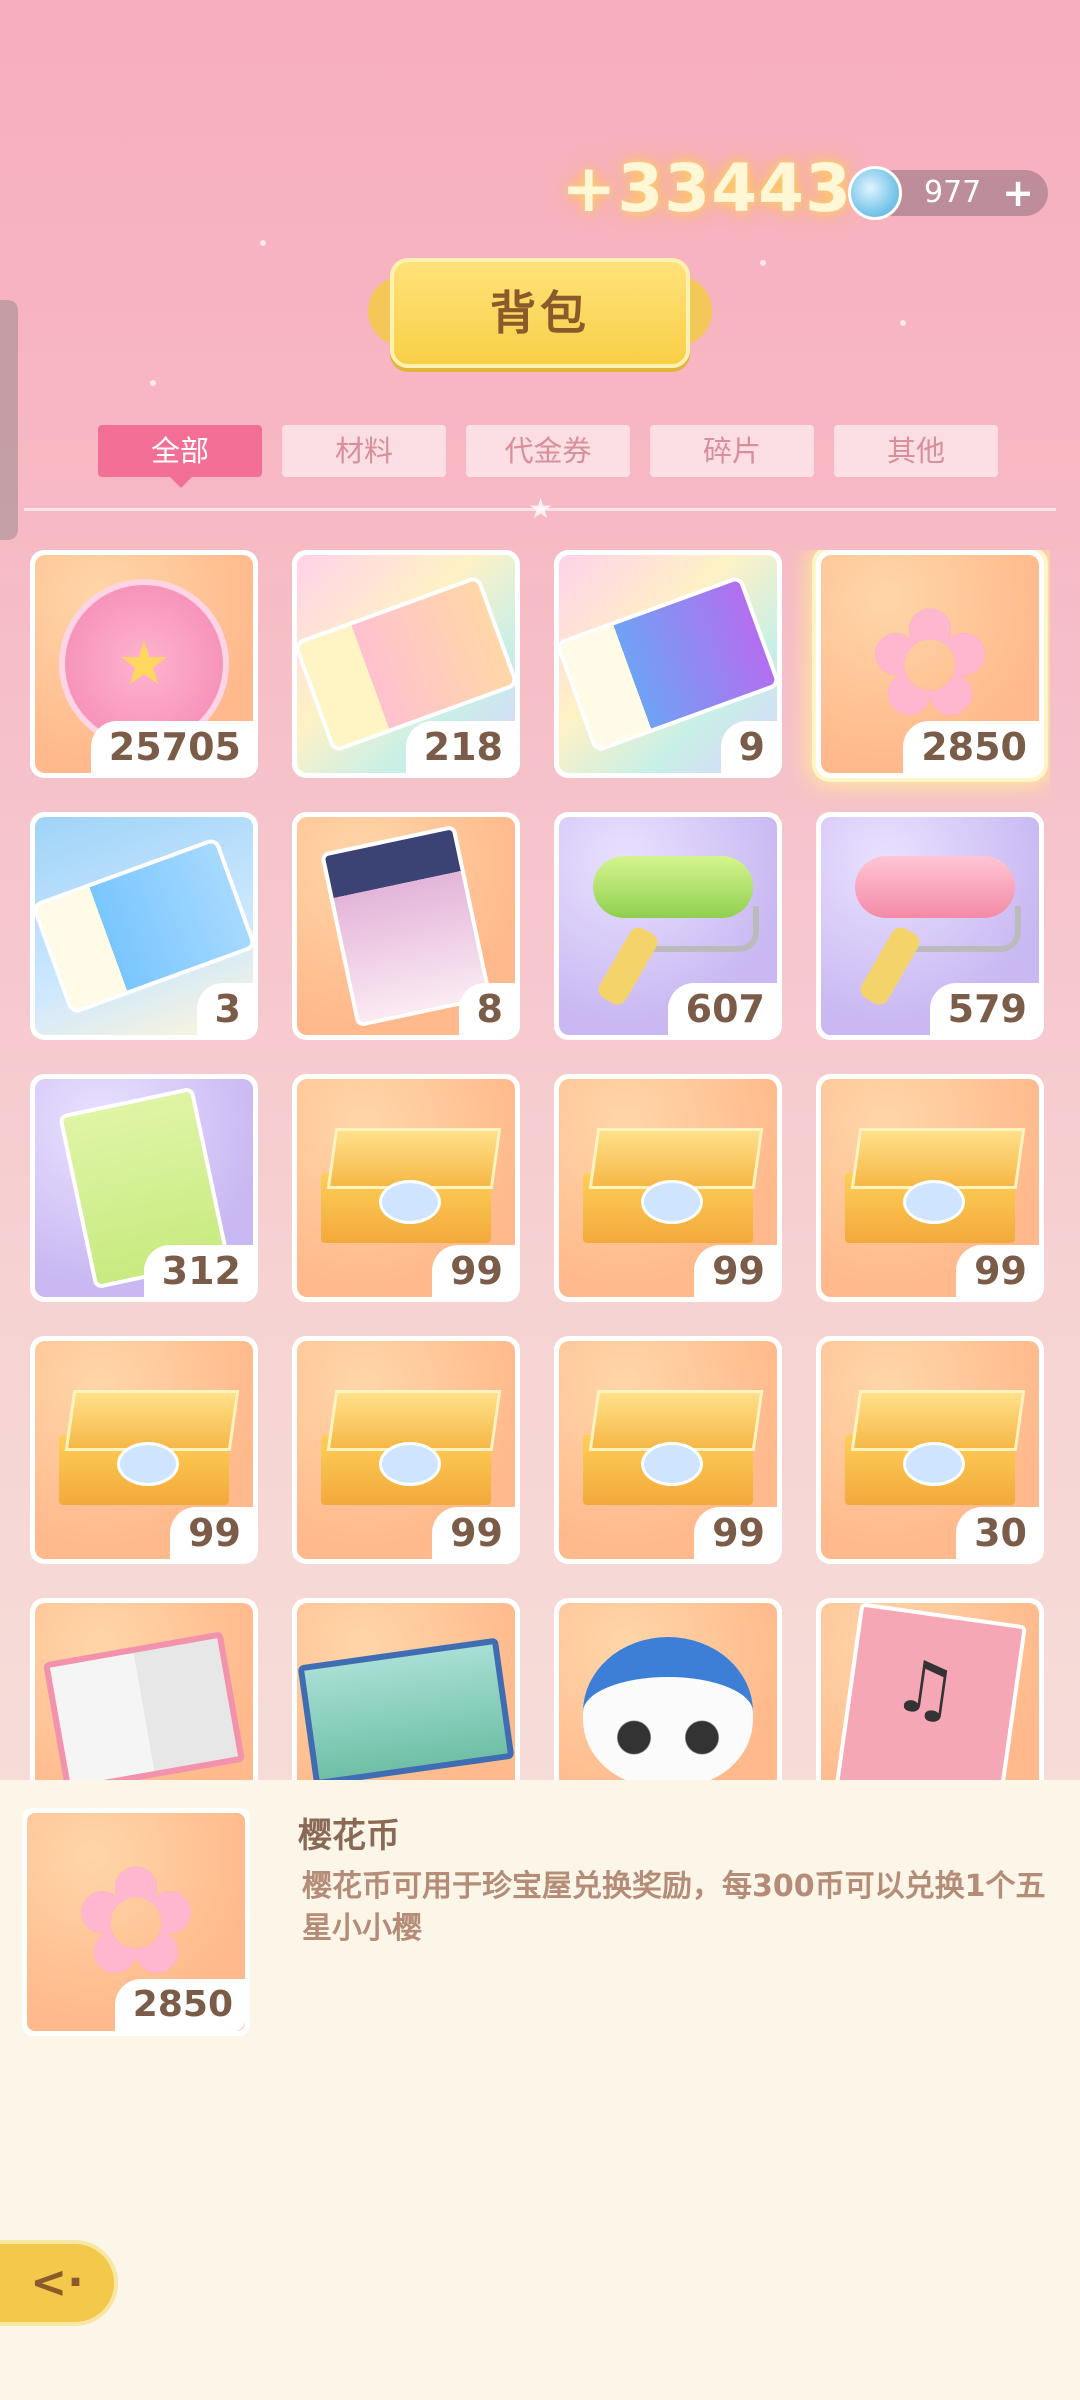 This screenshot has height=2400, width=1080. I want to click on inventory-item: 30, so click(930, 1450).